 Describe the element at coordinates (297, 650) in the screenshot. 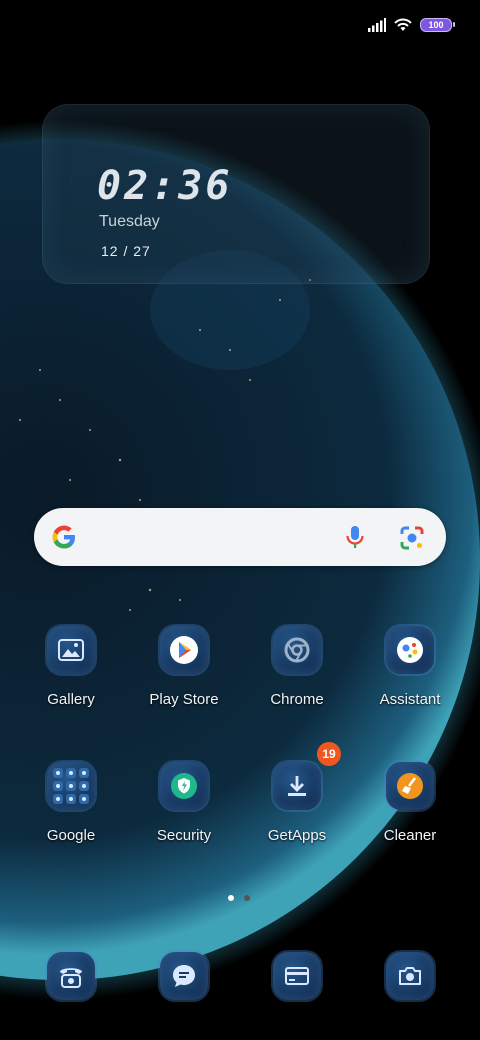

I see `chrome-icon` at that location.